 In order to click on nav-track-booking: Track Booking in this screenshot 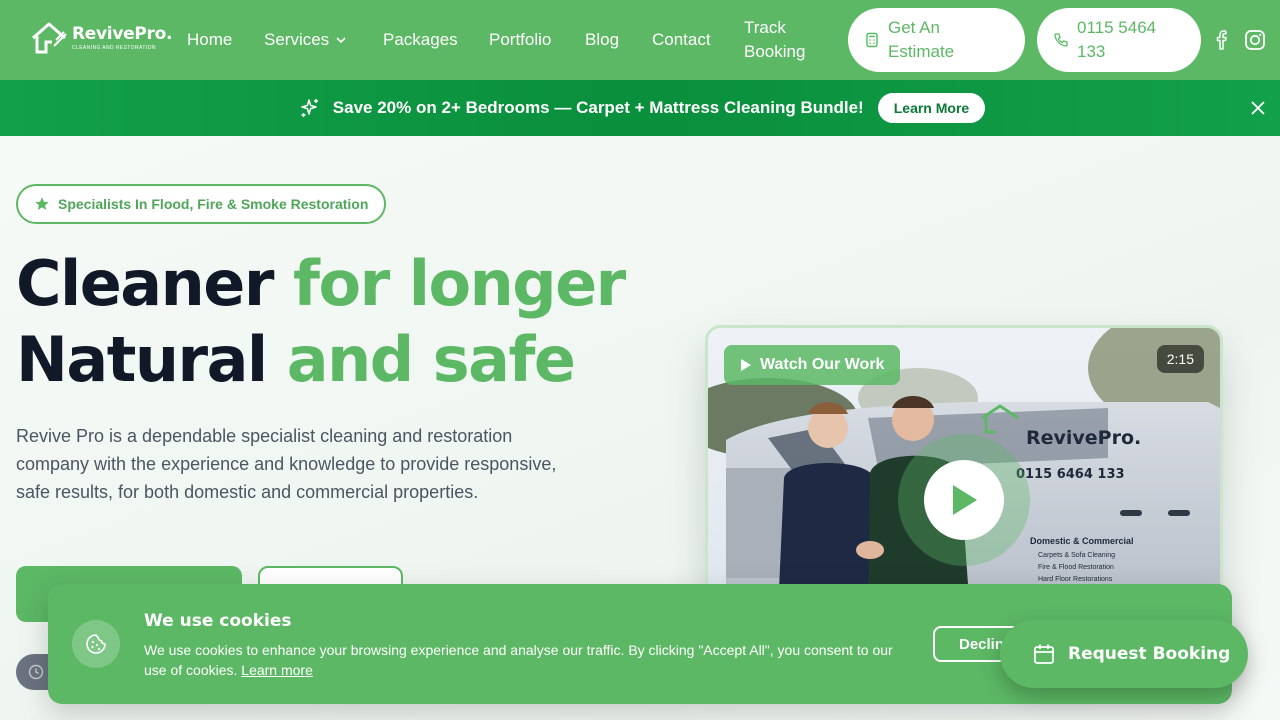, I will do `click(789, 40)`.